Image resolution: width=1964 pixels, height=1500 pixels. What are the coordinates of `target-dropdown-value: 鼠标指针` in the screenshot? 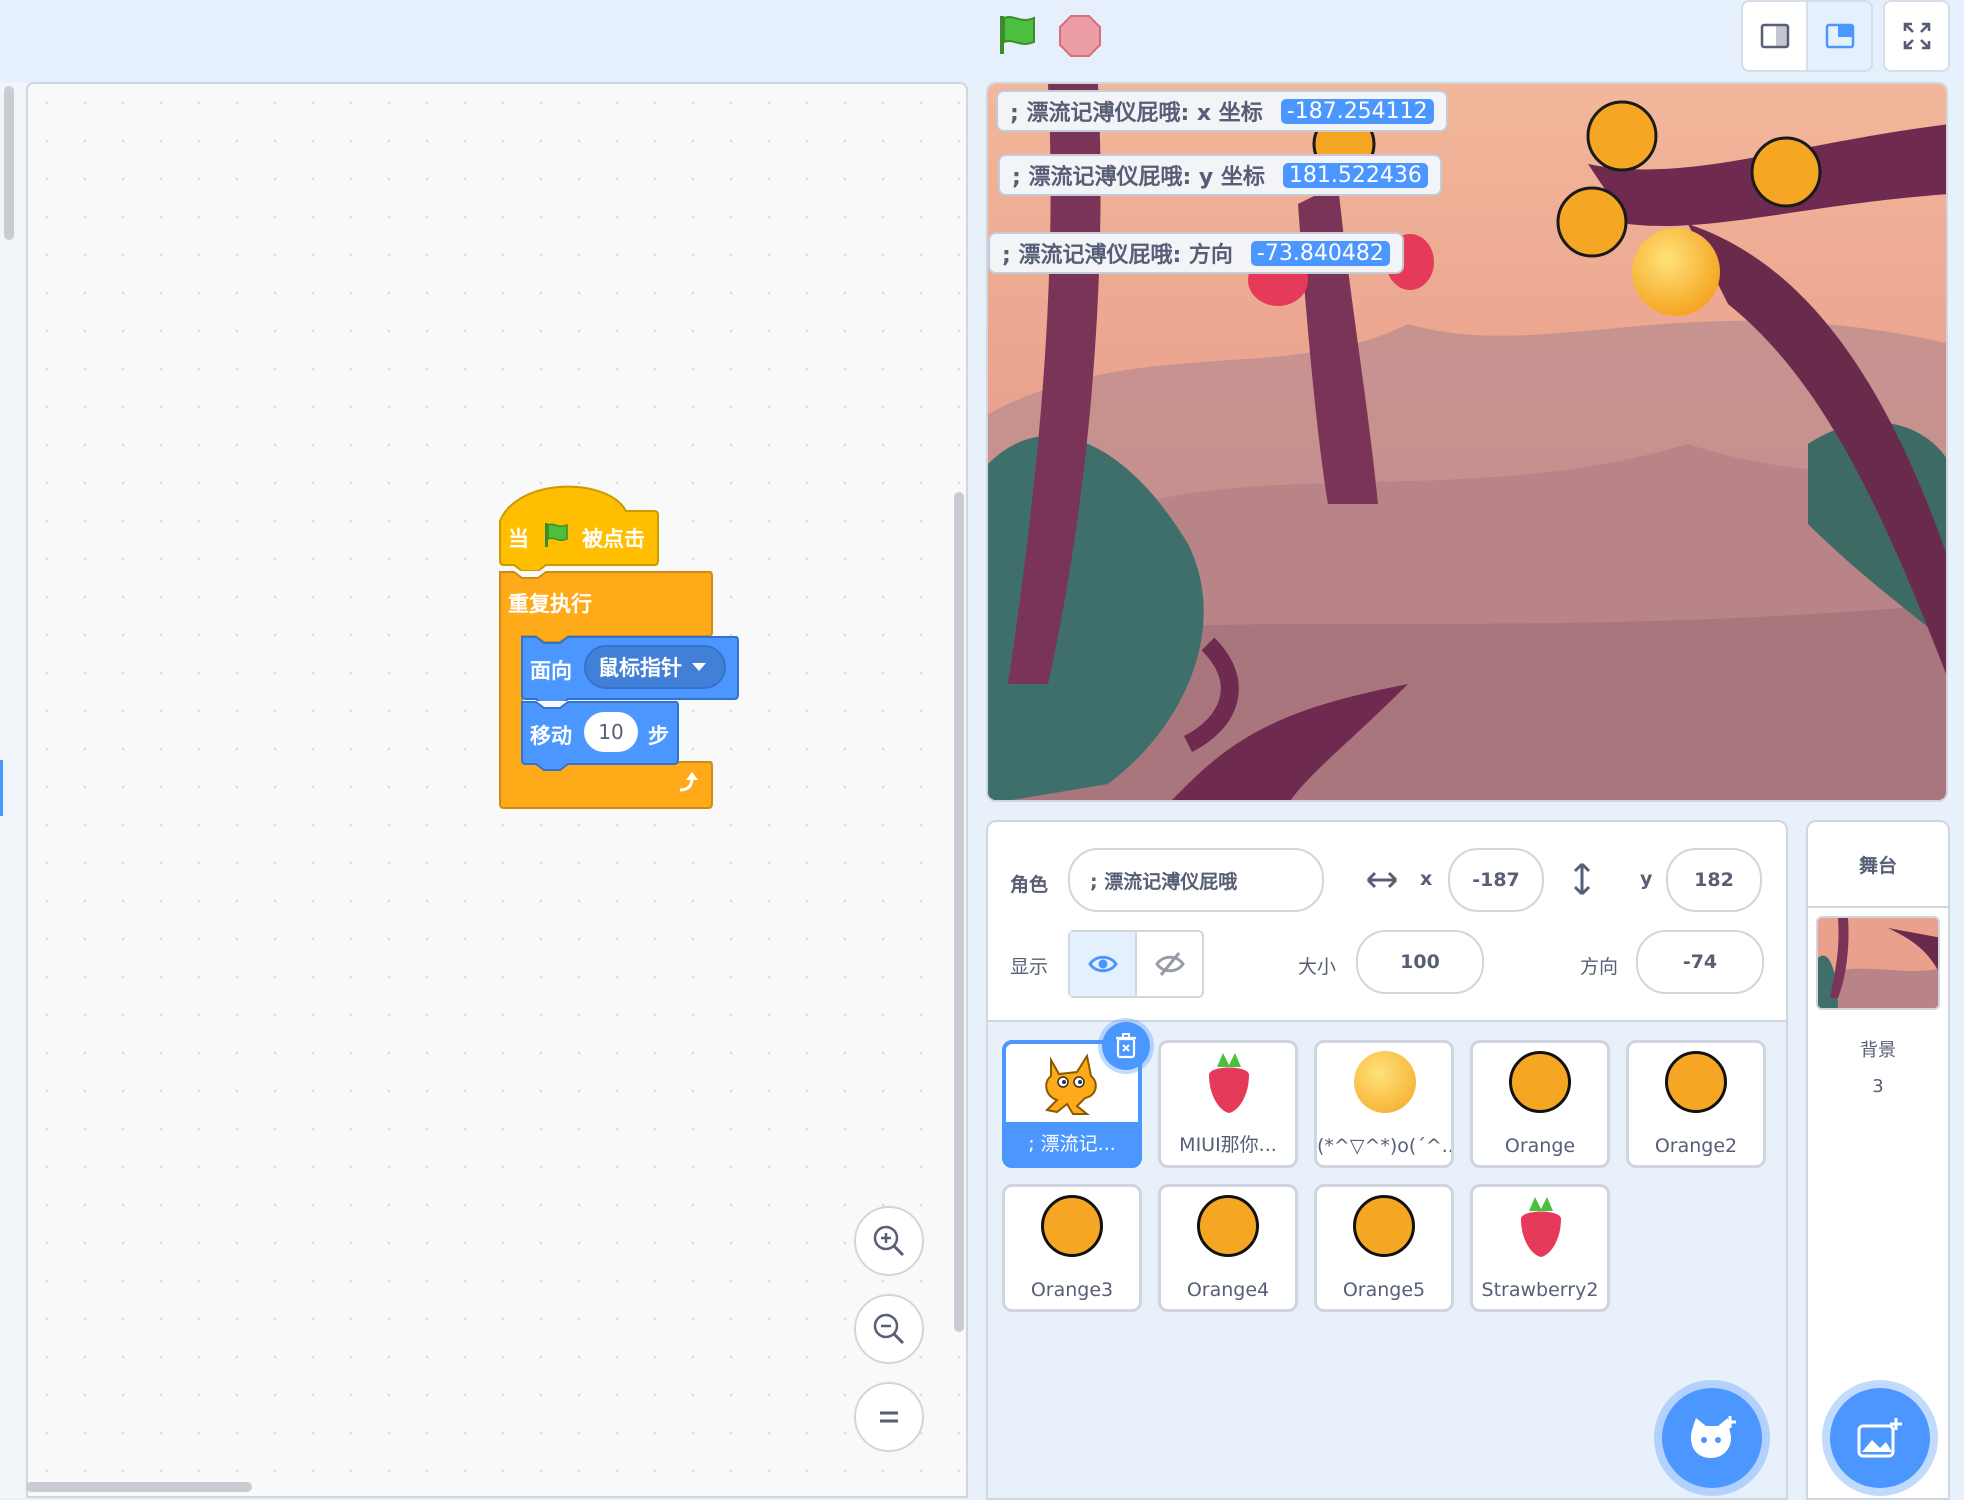 It's located at (640, 668).